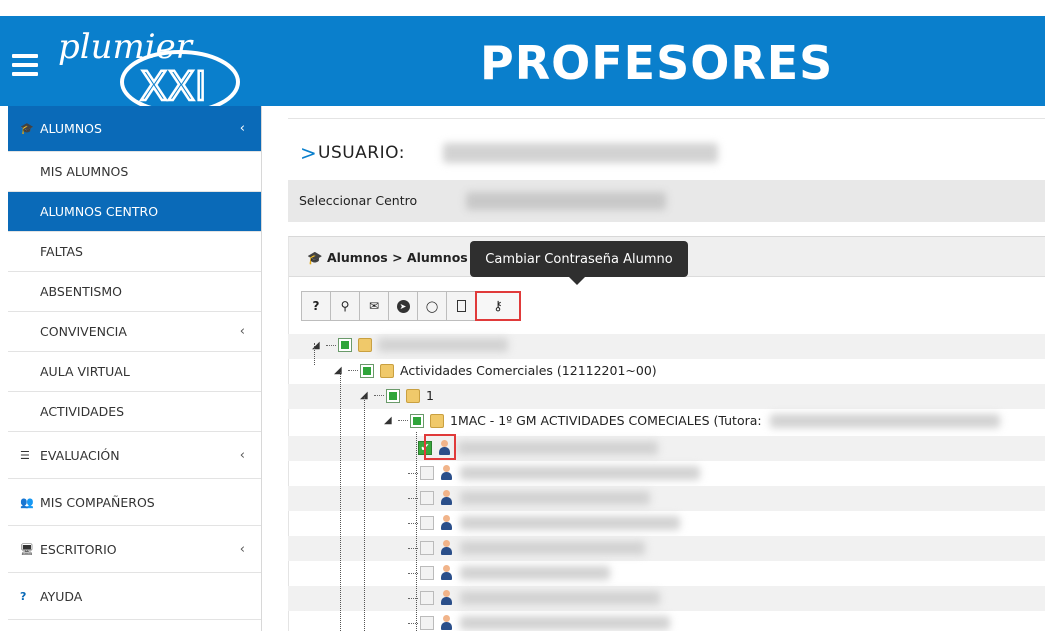  I want to click on question-icon: ?, so click(23, 596).